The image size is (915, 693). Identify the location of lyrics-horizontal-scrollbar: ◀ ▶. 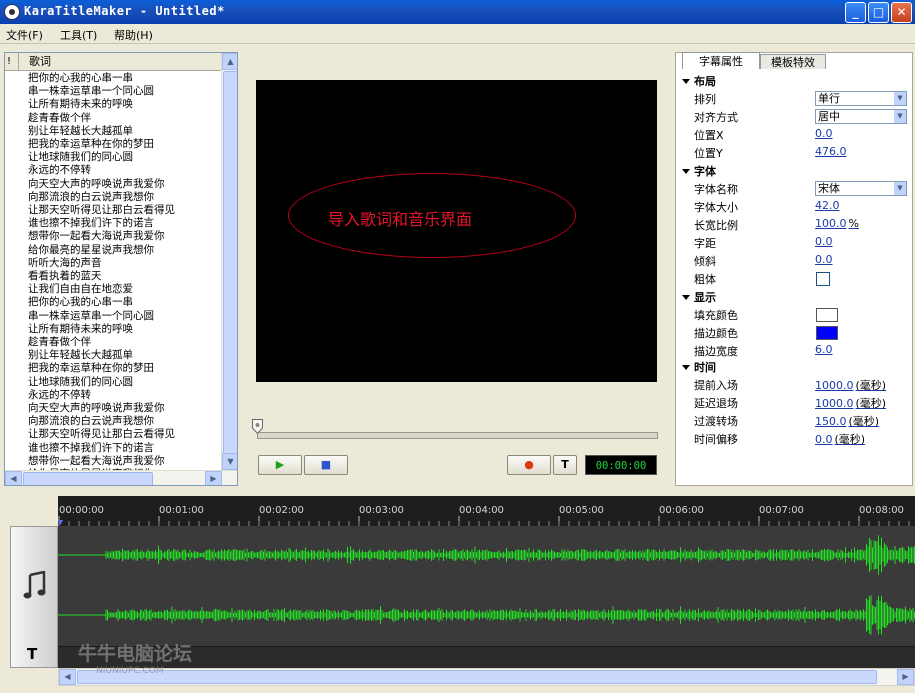
(121, 477).